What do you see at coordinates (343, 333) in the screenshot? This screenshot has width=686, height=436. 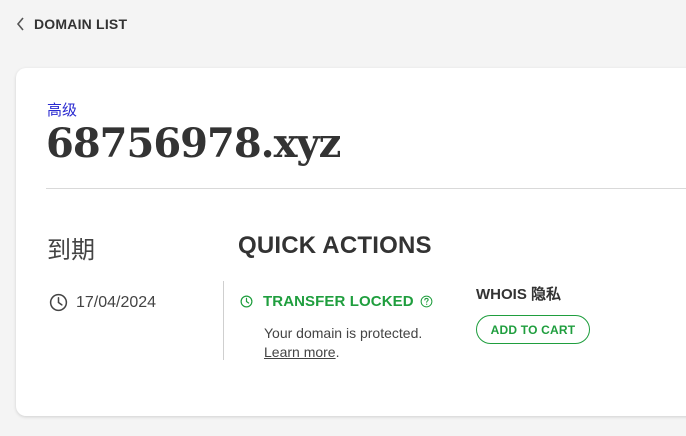 I see `transfer-description: Your domain is protected.` at bounding box center [343, 333].